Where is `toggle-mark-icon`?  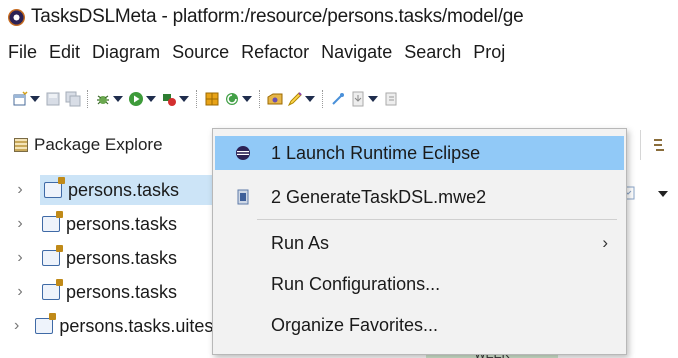 toggle-mark-icon is located at coordinates (338, 99).